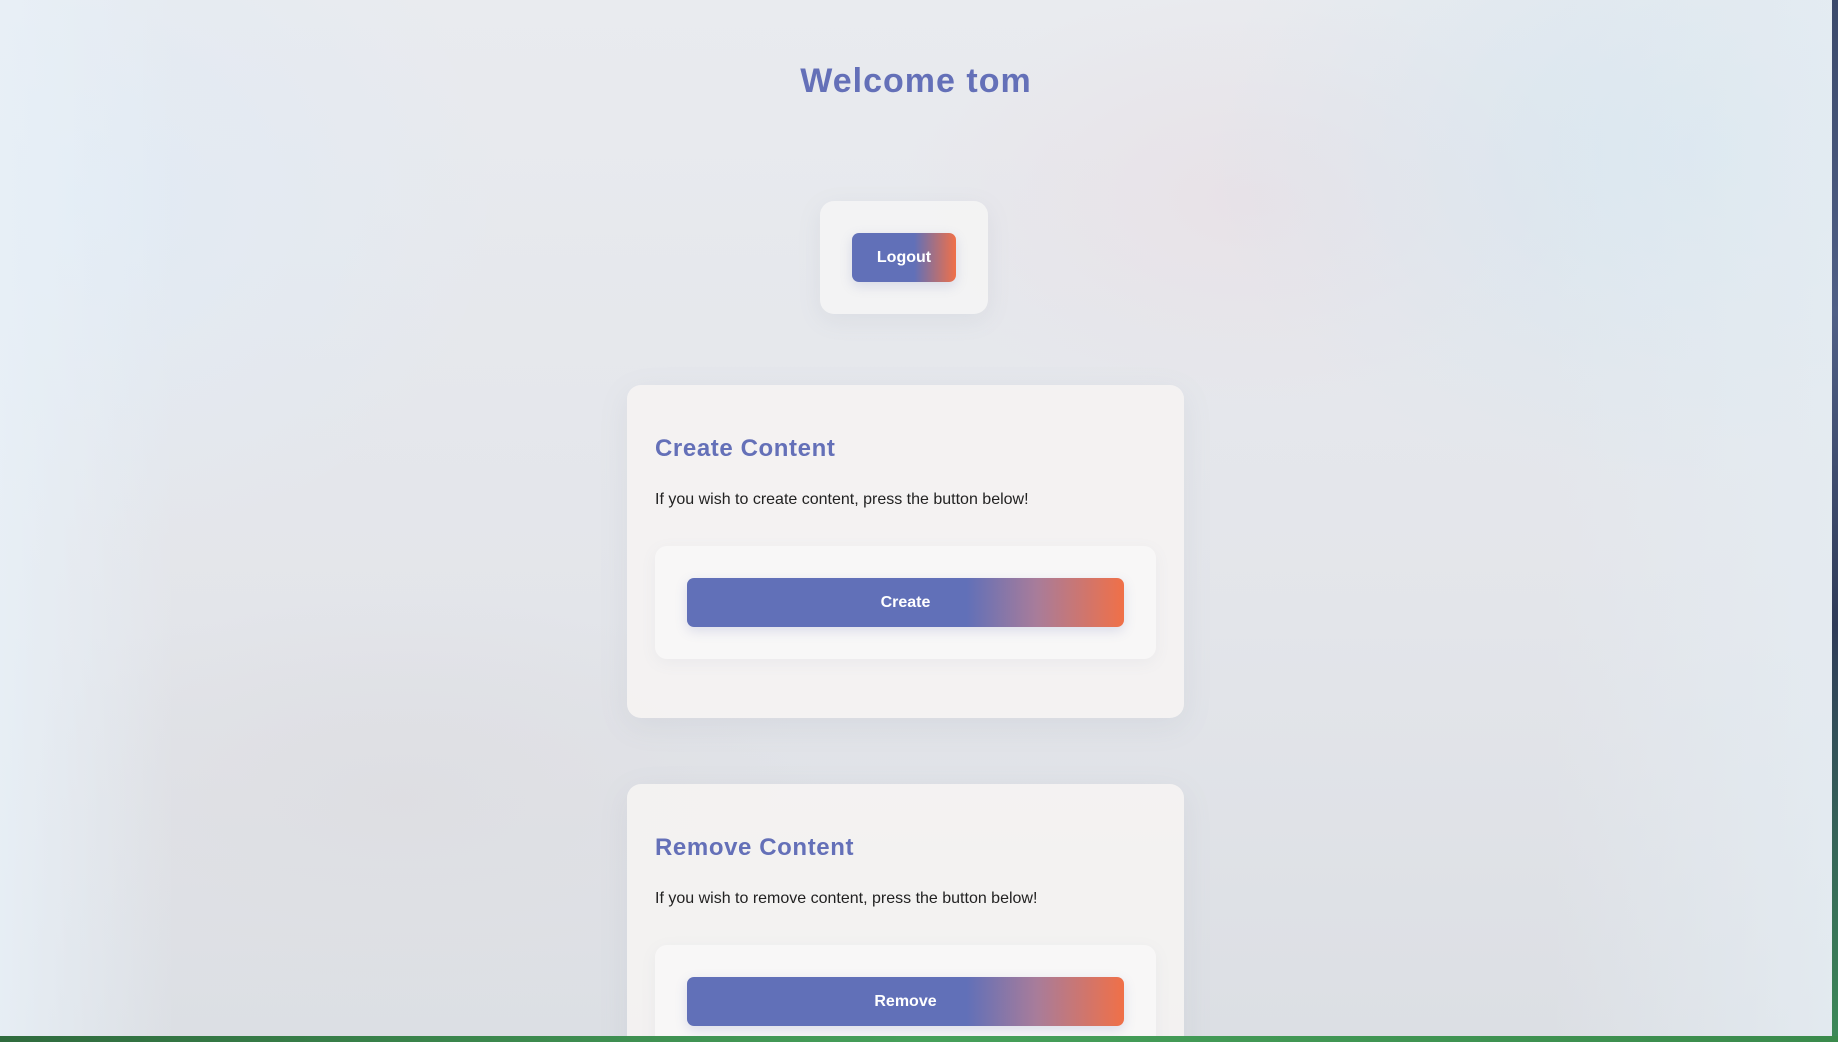  I want to click on create-button-panel: Create, so click(905, 602).